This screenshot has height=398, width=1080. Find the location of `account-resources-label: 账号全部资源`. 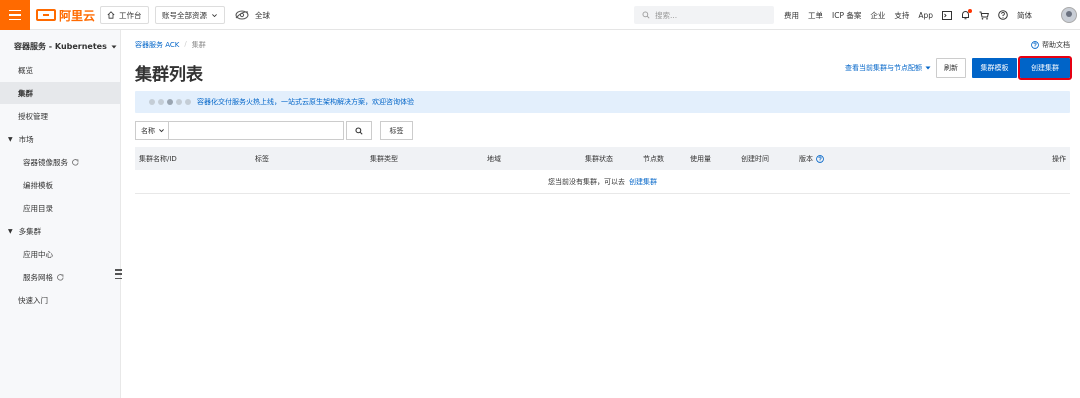

account-resources-label: 账号全部资源 is located at coordinates (184, 15).